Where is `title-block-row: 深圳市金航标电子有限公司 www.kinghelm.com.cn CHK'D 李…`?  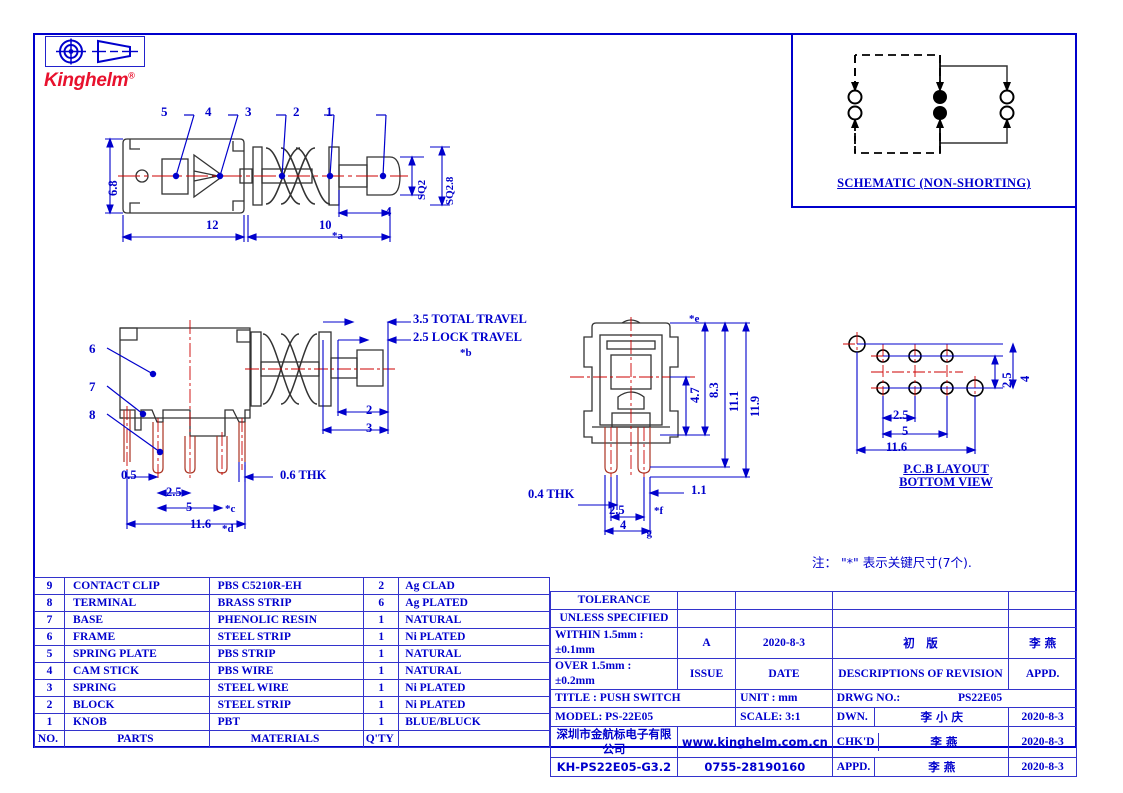
title-block-row: 深圳市金航标电子有限公司 www.kinghelm.com.cn CHK'D 李… is located at coordinates (813, 742).